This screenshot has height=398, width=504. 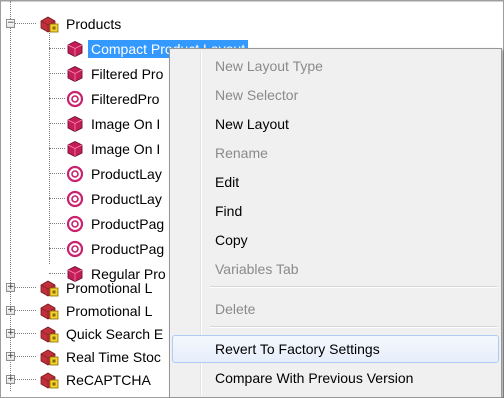 What do you see at coordinates (10, 23) in the screenshot?
I see `collapse-toggle: −` at bounding box center [10, 23].